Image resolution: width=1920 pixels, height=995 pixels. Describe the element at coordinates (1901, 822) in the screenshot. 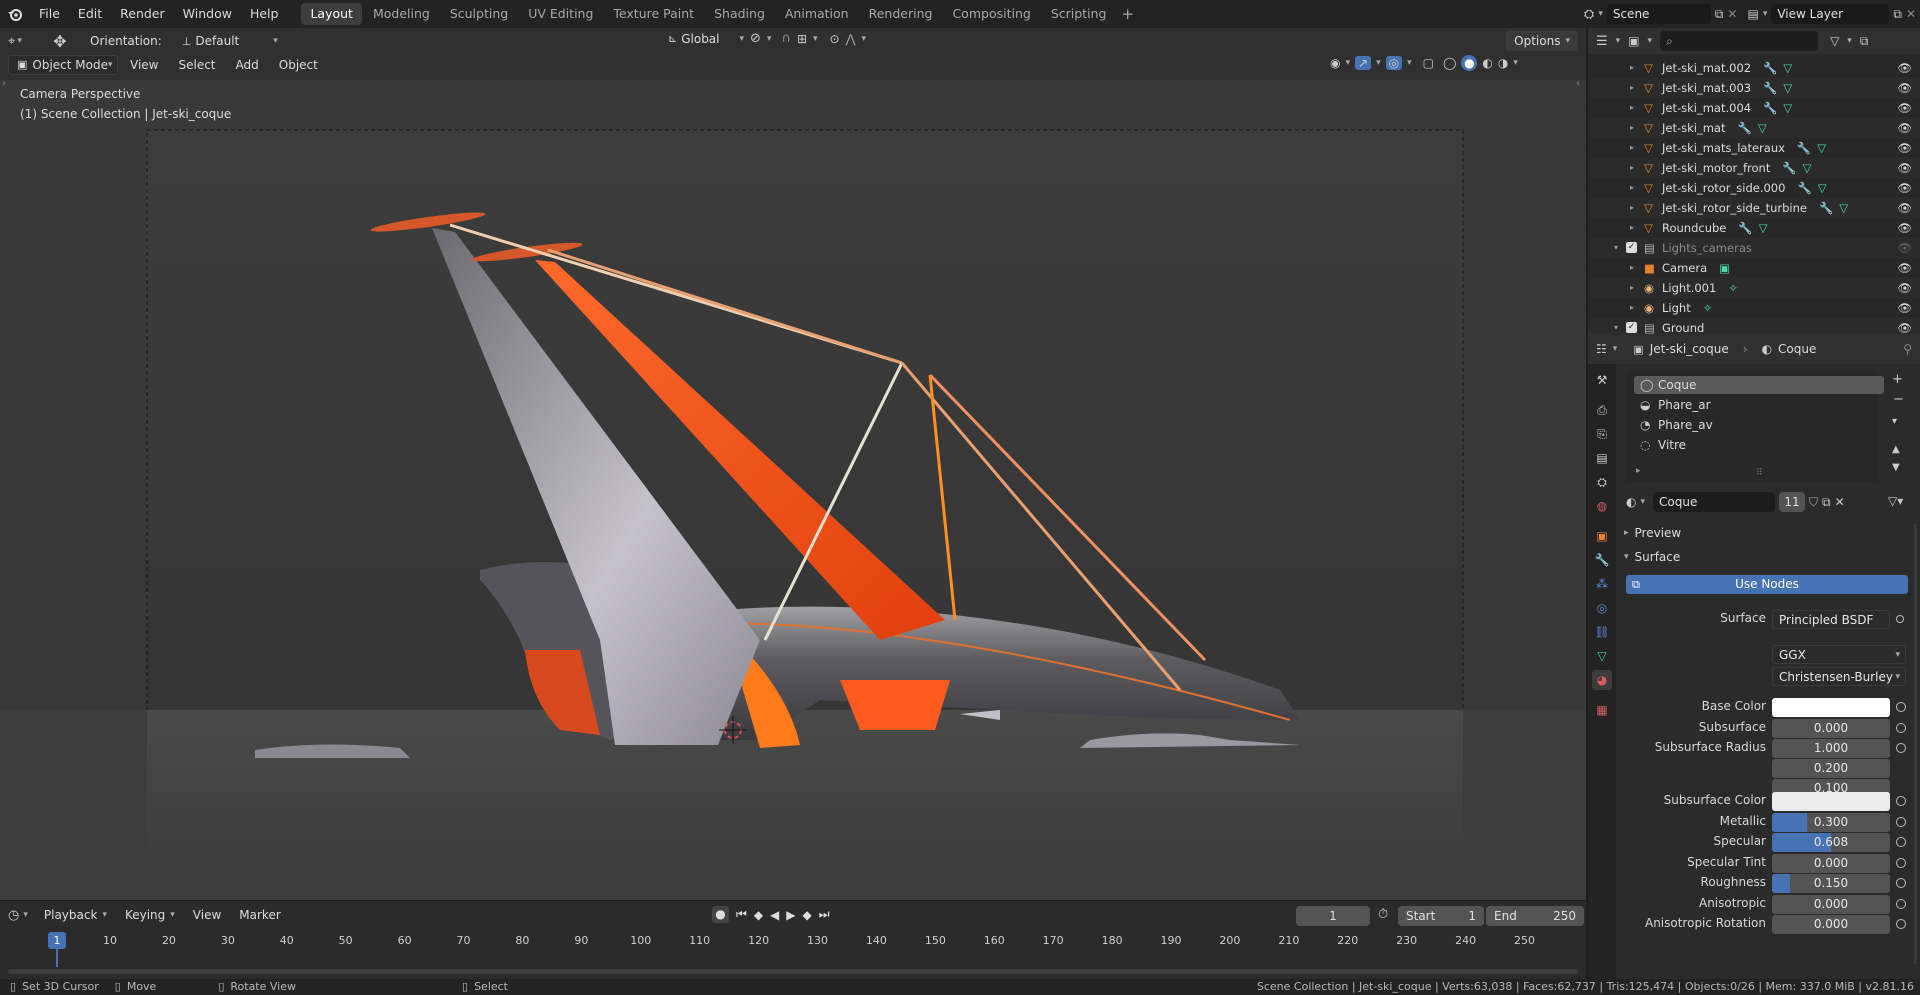

I see `metallic-socket-icon` at that location.